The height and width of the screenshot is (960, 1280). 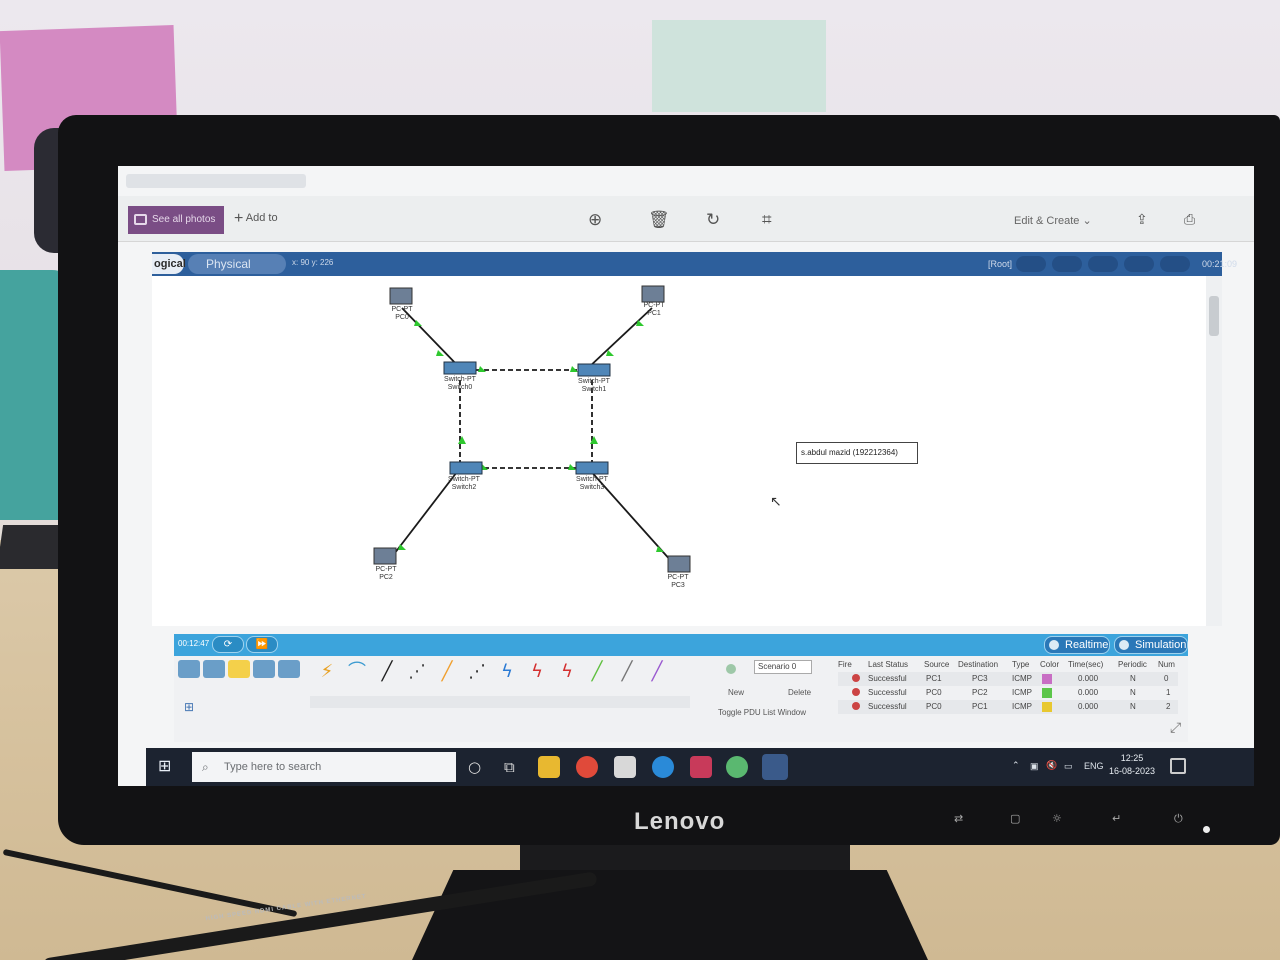 What do you see at coordinates (460, 387) in the screenshot?
I see `device-name: Switch0` at bounding box center [460, 387].